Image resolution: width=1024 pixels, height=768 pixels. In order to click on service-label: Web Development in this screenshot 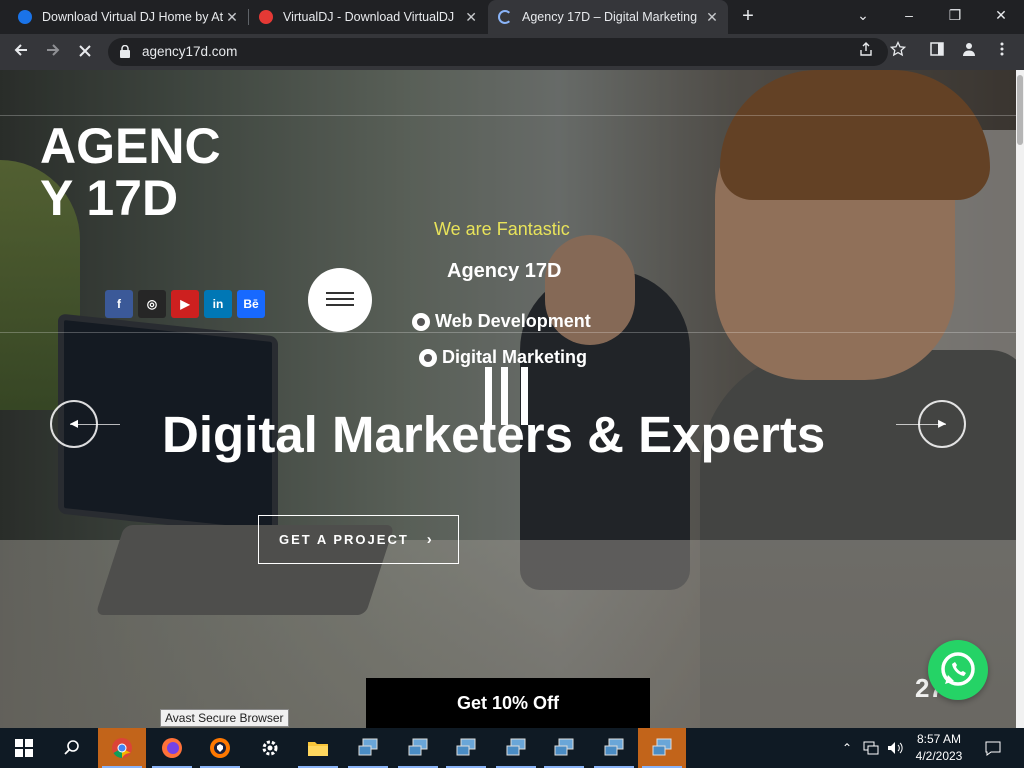, I will do `click(513, 321)`.